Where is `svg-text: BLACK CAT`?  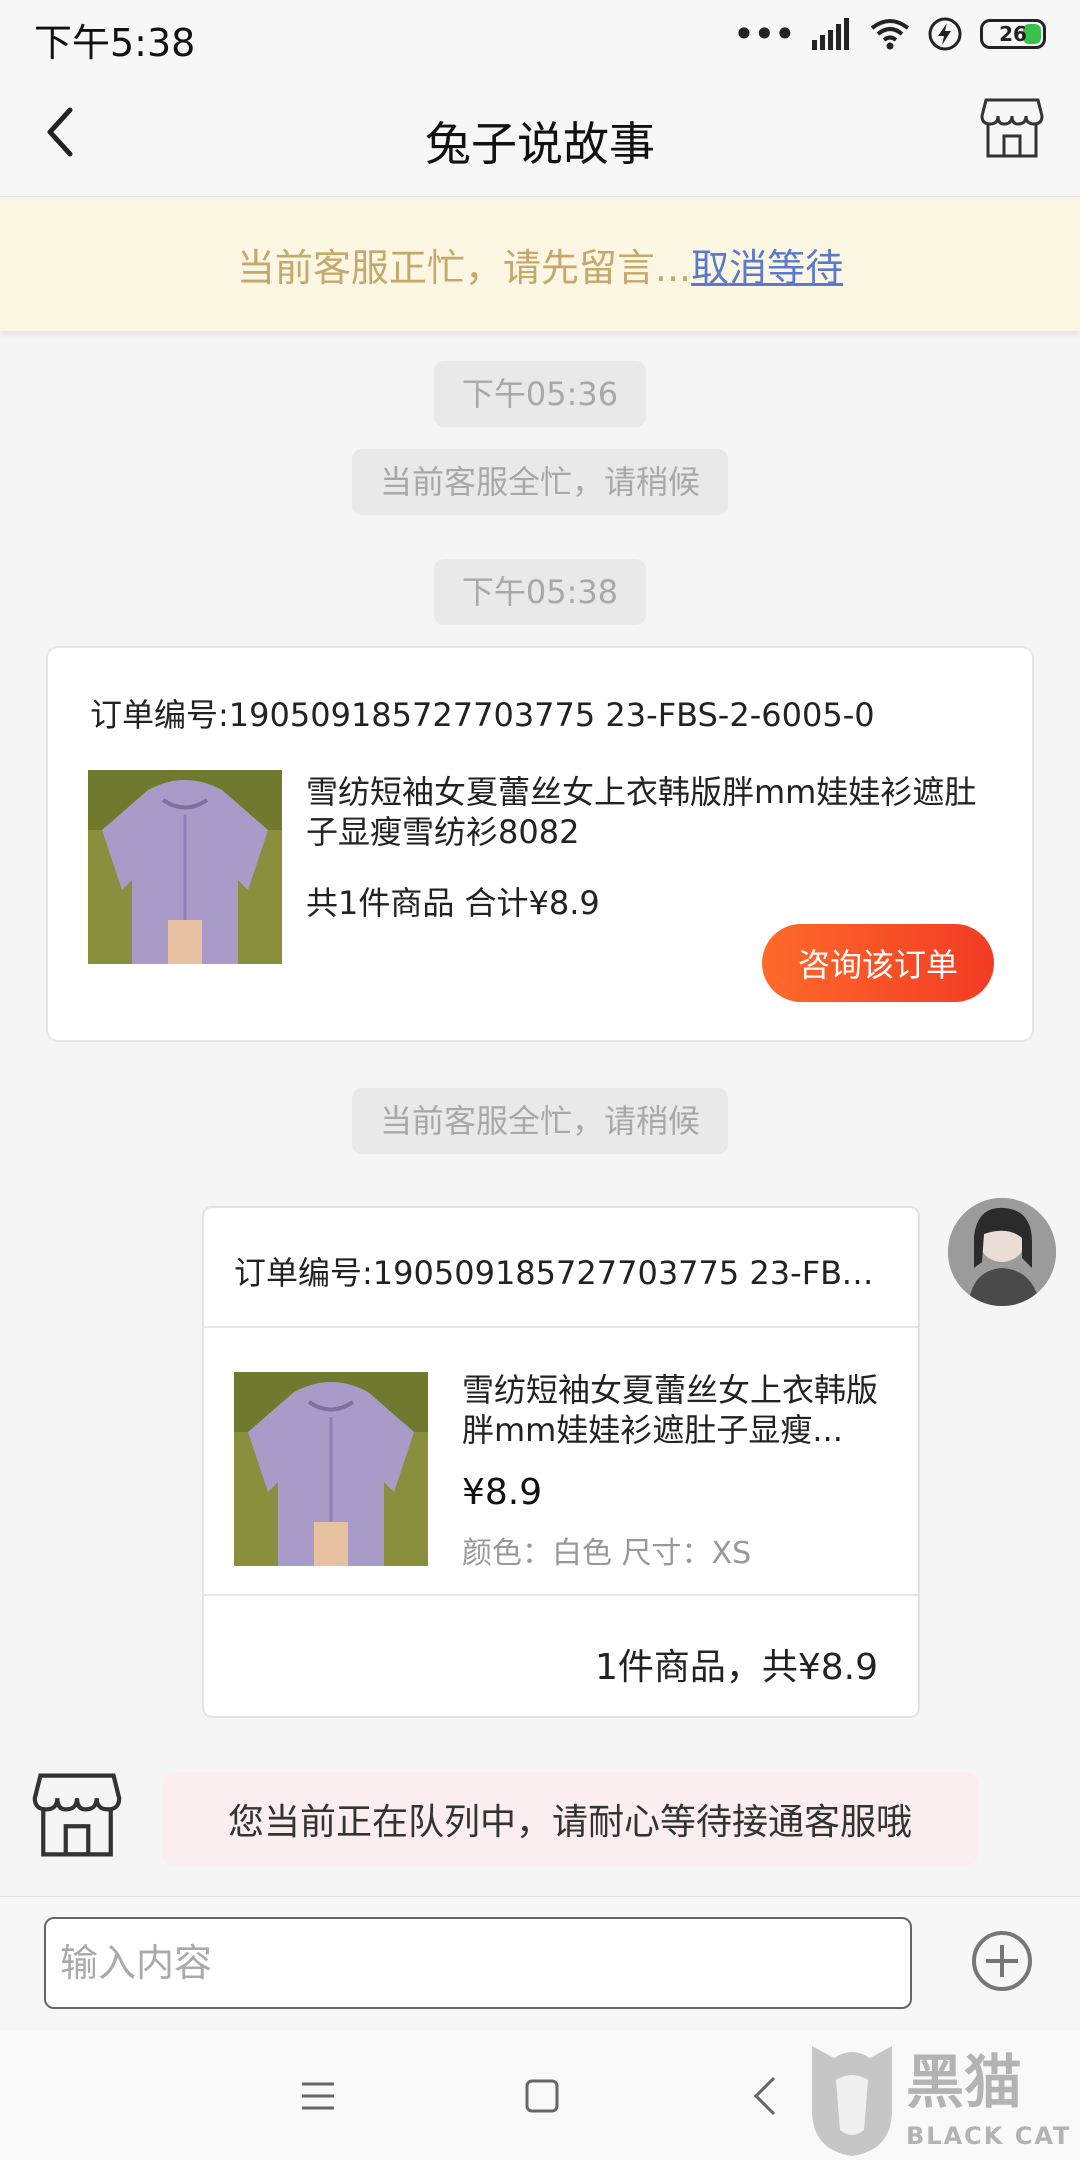
svg-text: BLACK CAT is located at coordinates (988, 2136).